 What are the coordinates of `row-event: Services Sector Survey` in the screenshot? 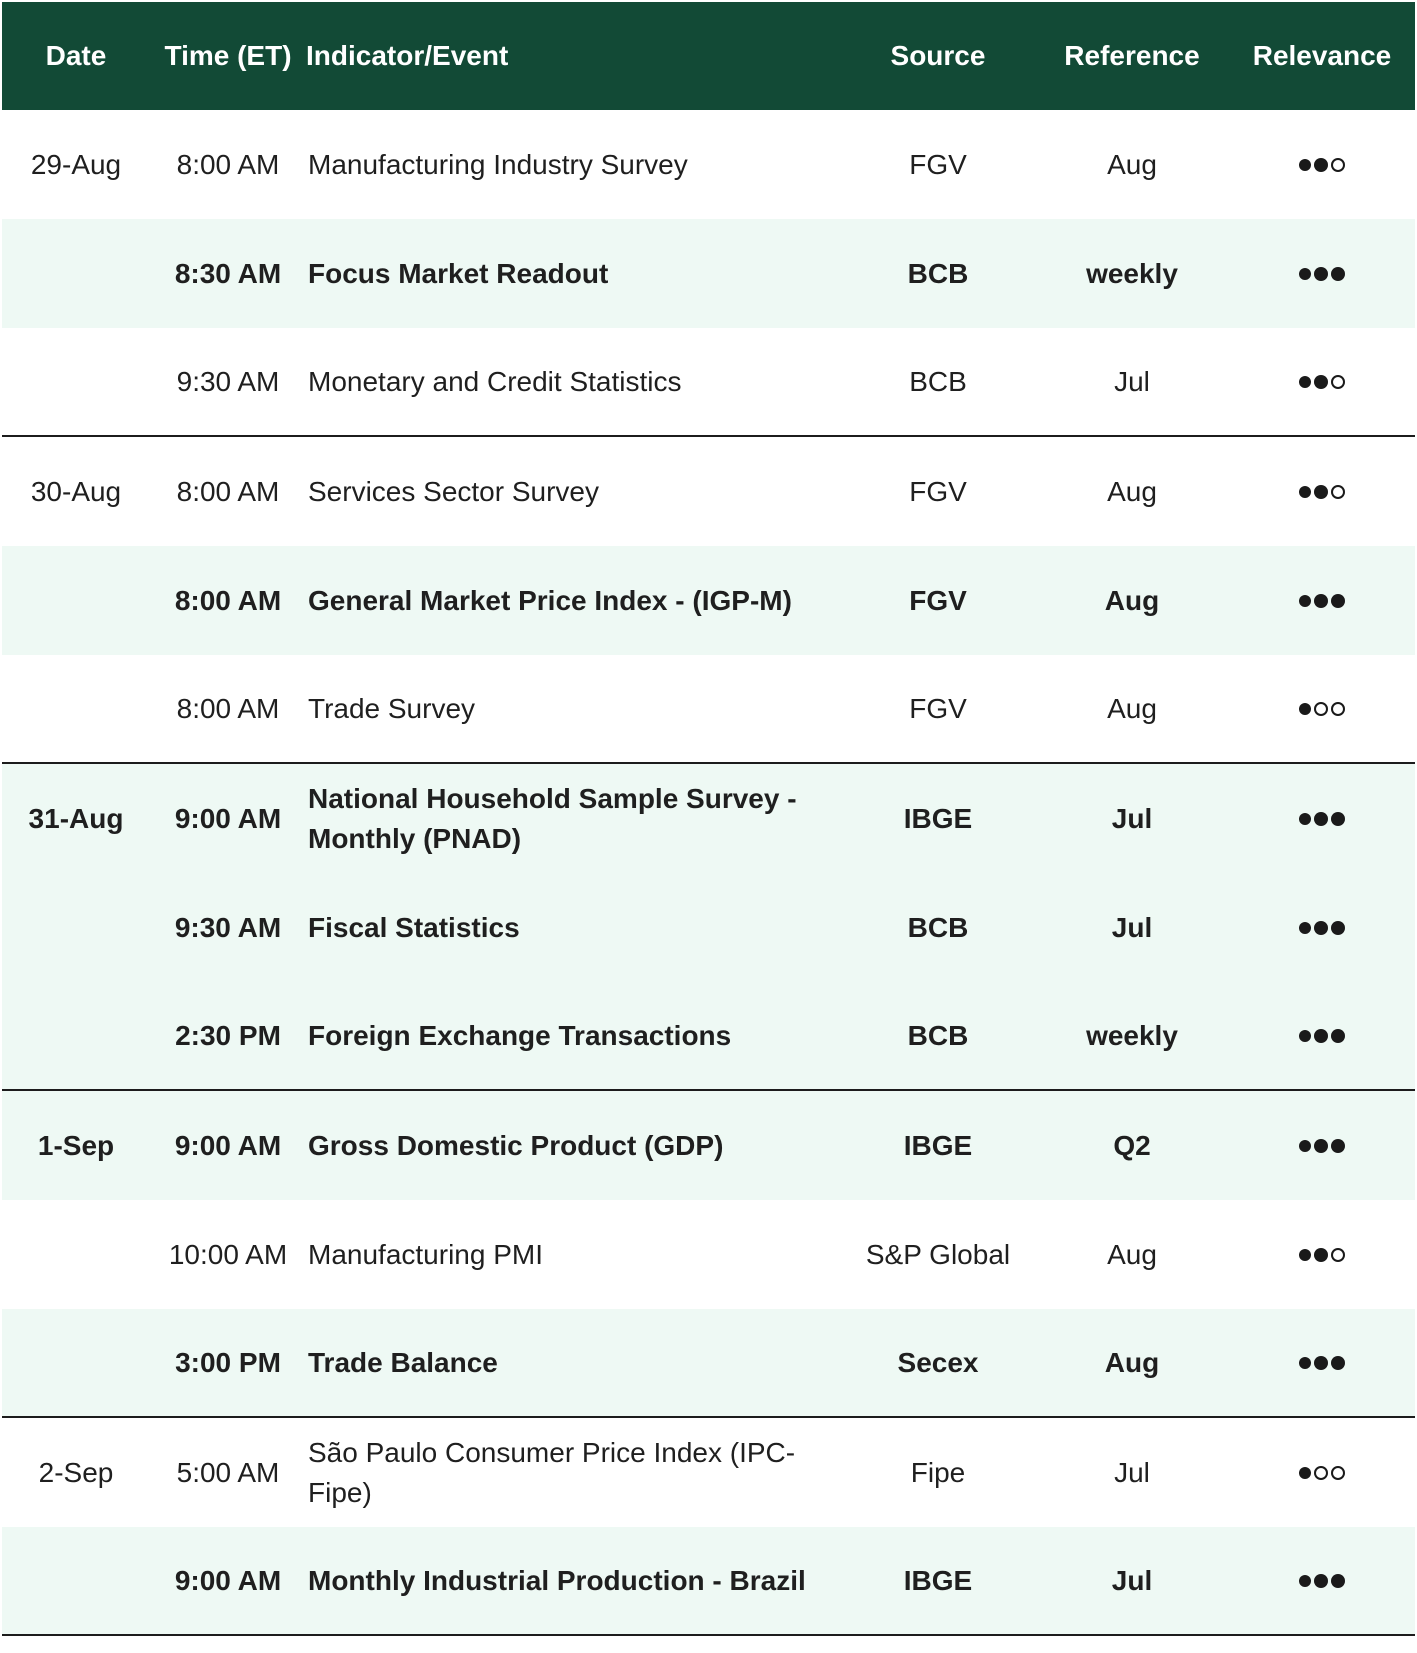 It's located at (573, 491).